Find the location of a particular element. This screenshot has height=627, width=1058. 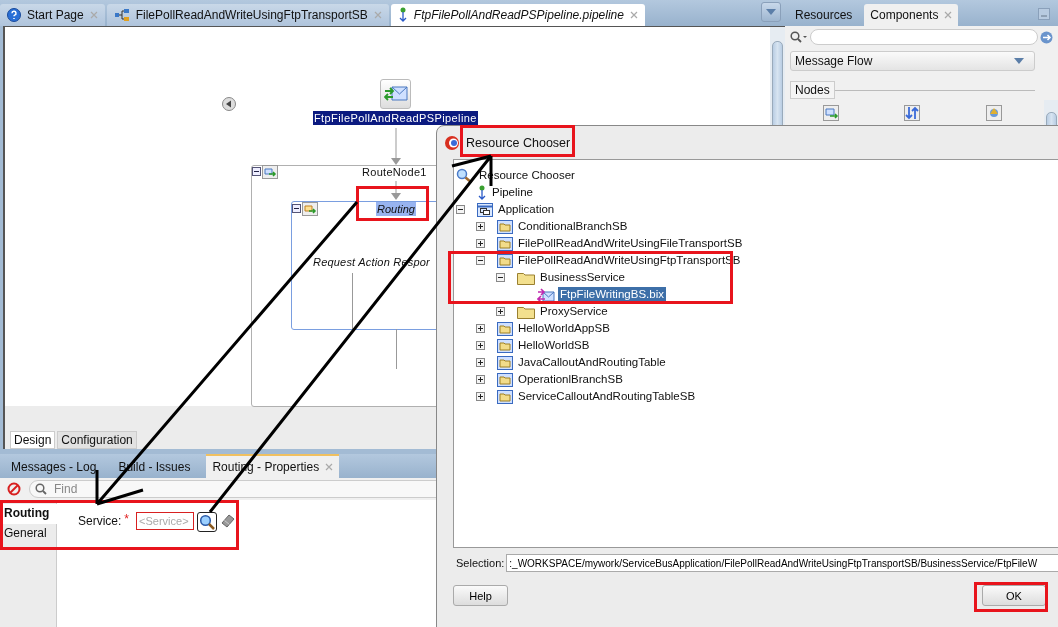

routing-icon is located at coordinates (310, 209).